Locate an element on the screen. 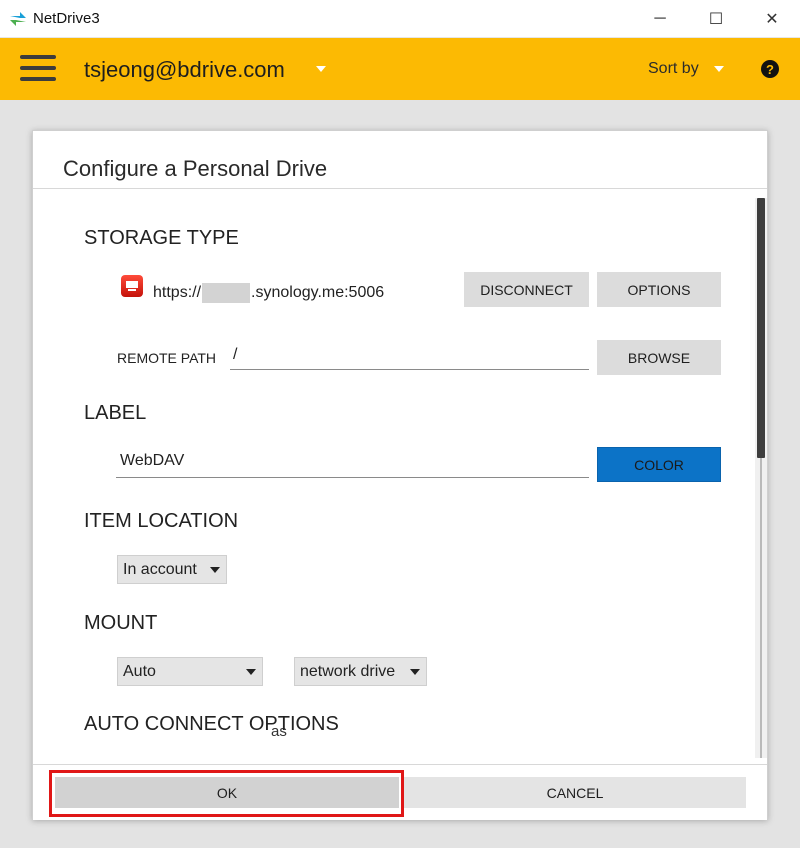  scrollbar-thumb is located at coordinates (761, 328).